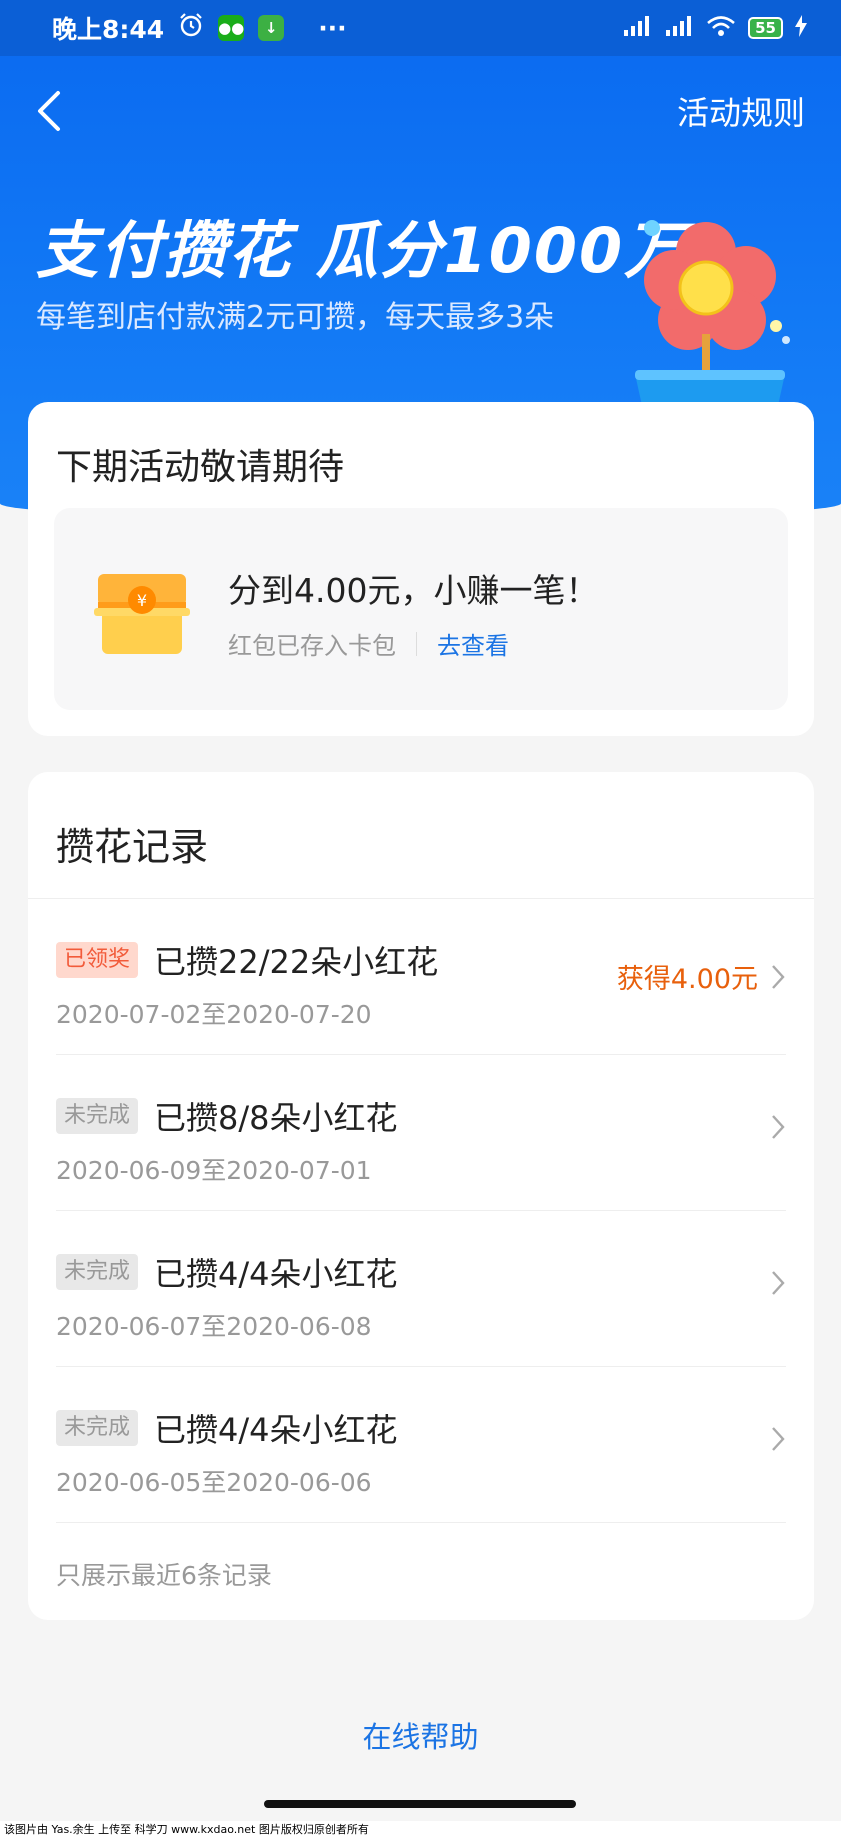  Describe the element at coordinates (200, 467) in the screenshot. I see `next-activity-title: 下期活动敬请期待` at that location.